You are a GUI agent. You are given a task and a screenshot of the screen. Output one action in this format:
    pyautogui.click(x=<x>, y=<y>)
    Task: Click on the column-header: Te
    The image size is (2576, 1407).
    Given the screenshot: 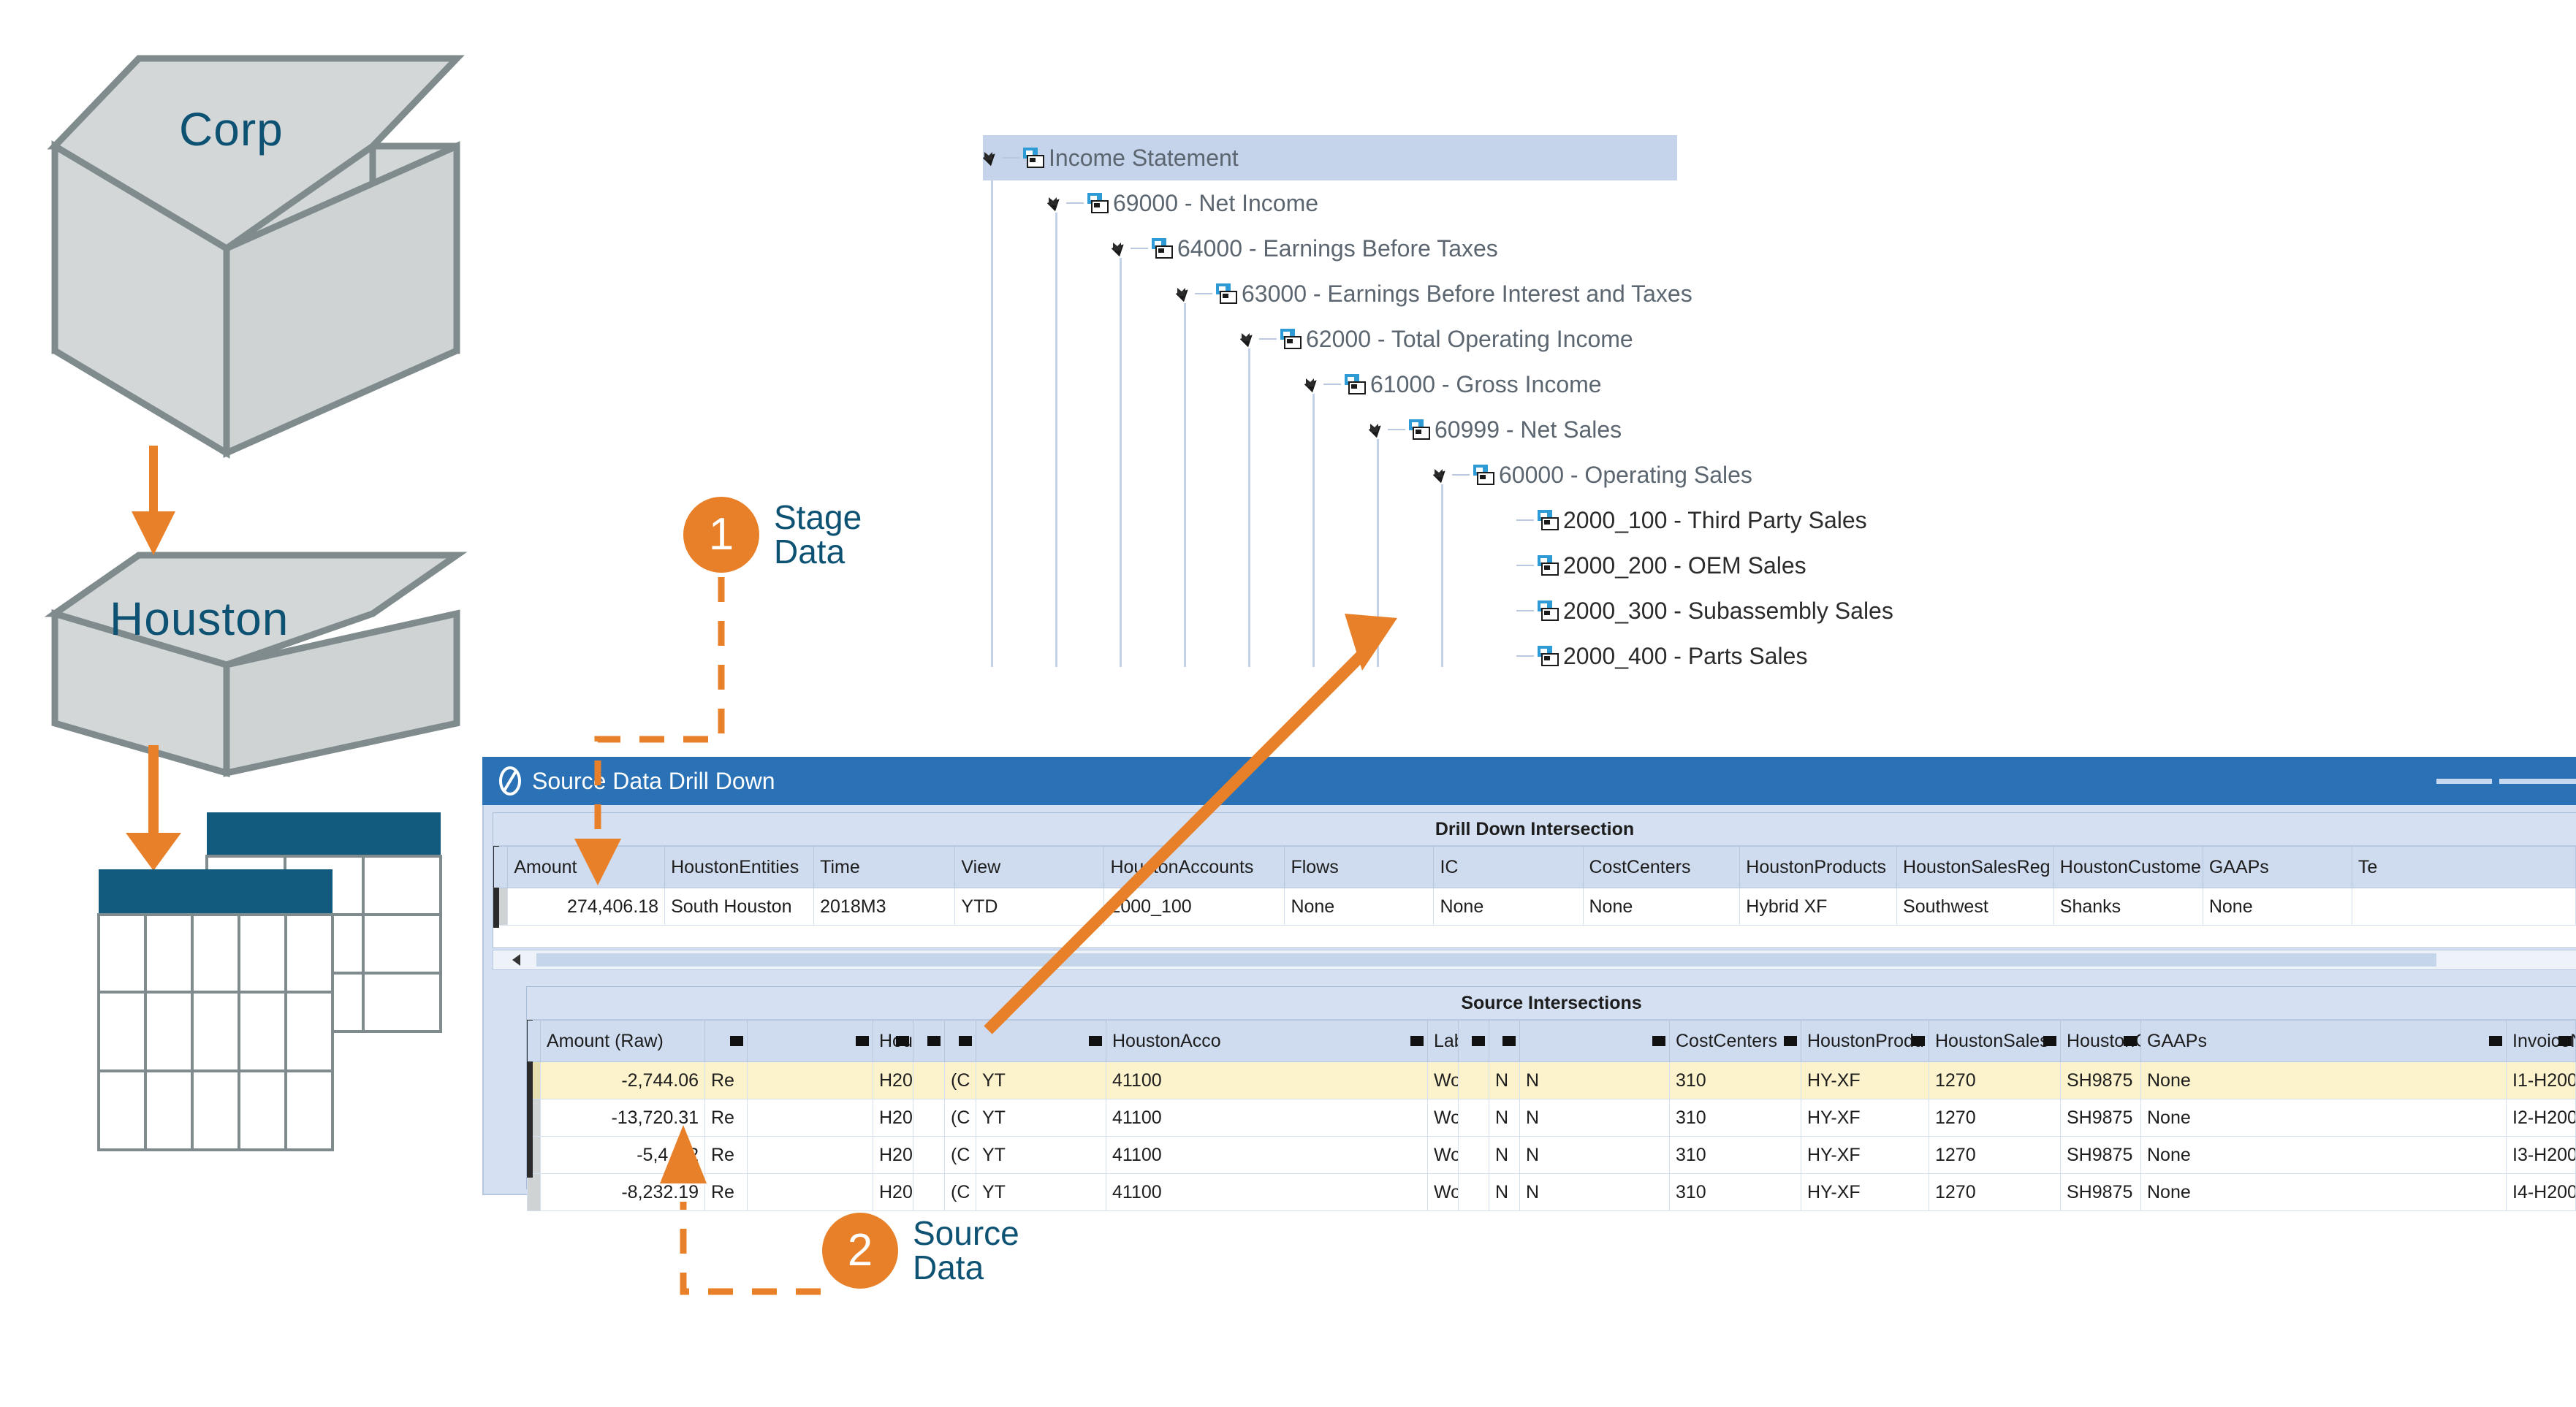 What is the action you would take?
    pyautogui.click(x=2463, y=867)
    